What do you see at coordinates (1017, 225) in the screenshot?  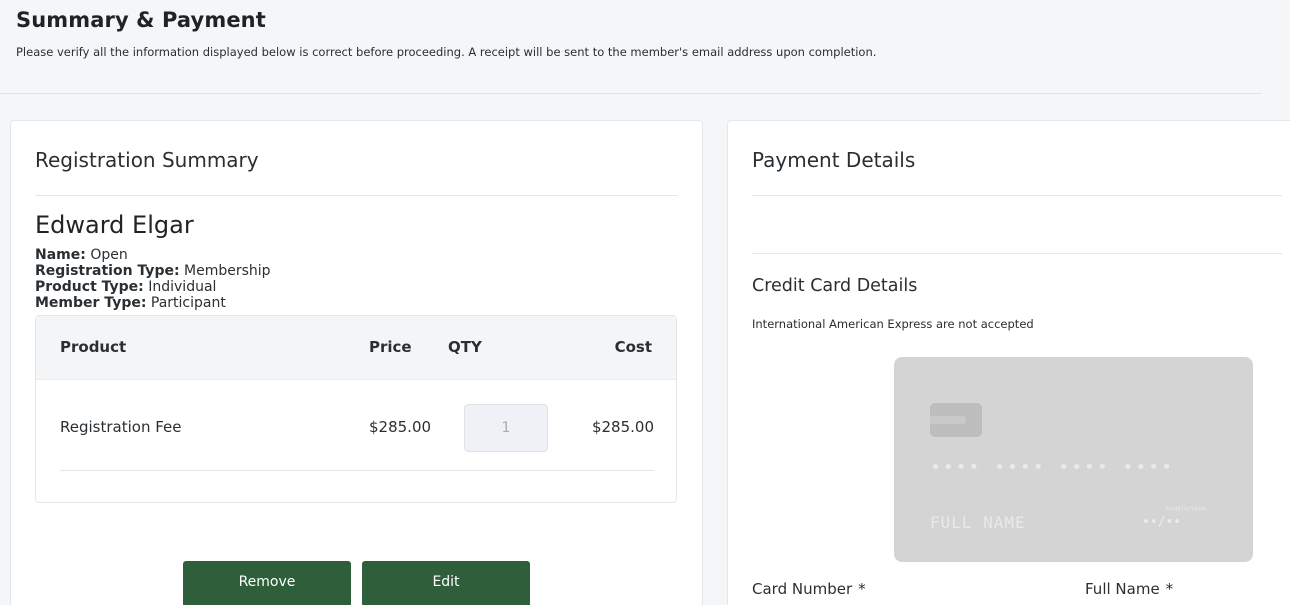 I see `divider` at bounding box center [1017, 225].